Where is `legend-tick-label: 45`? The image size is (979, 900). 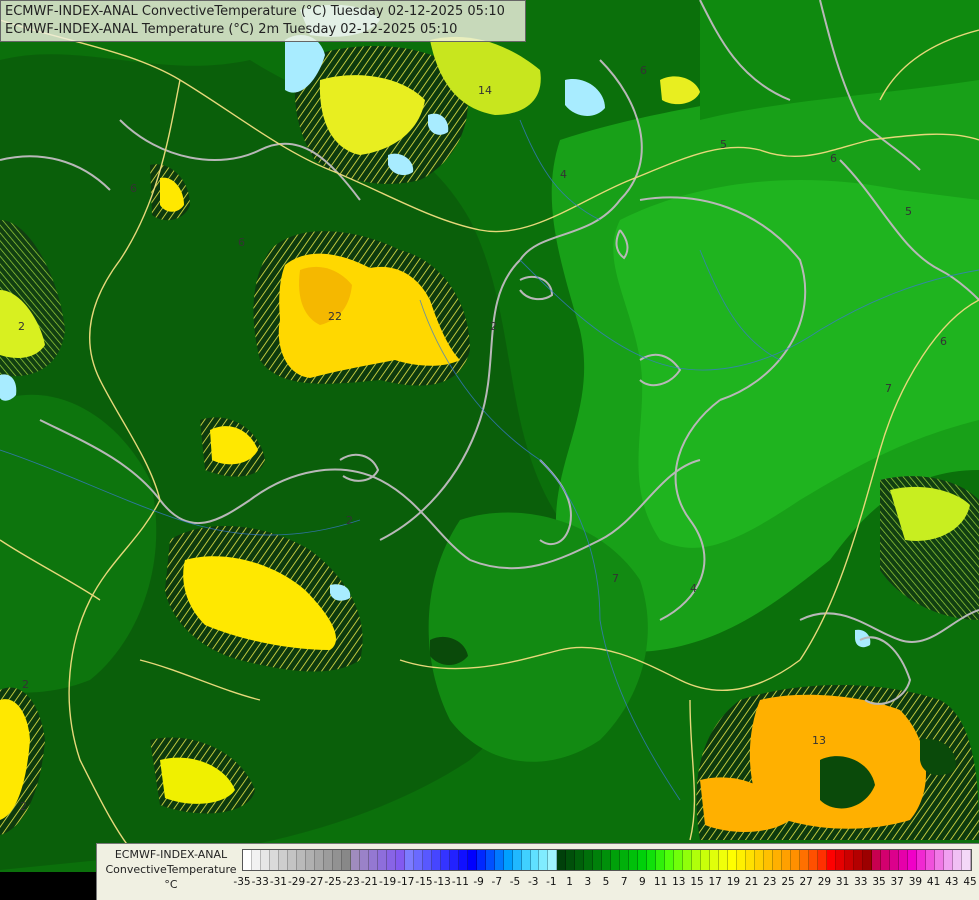 legend-tick-label: 45 is located at coordinates (970, 882).